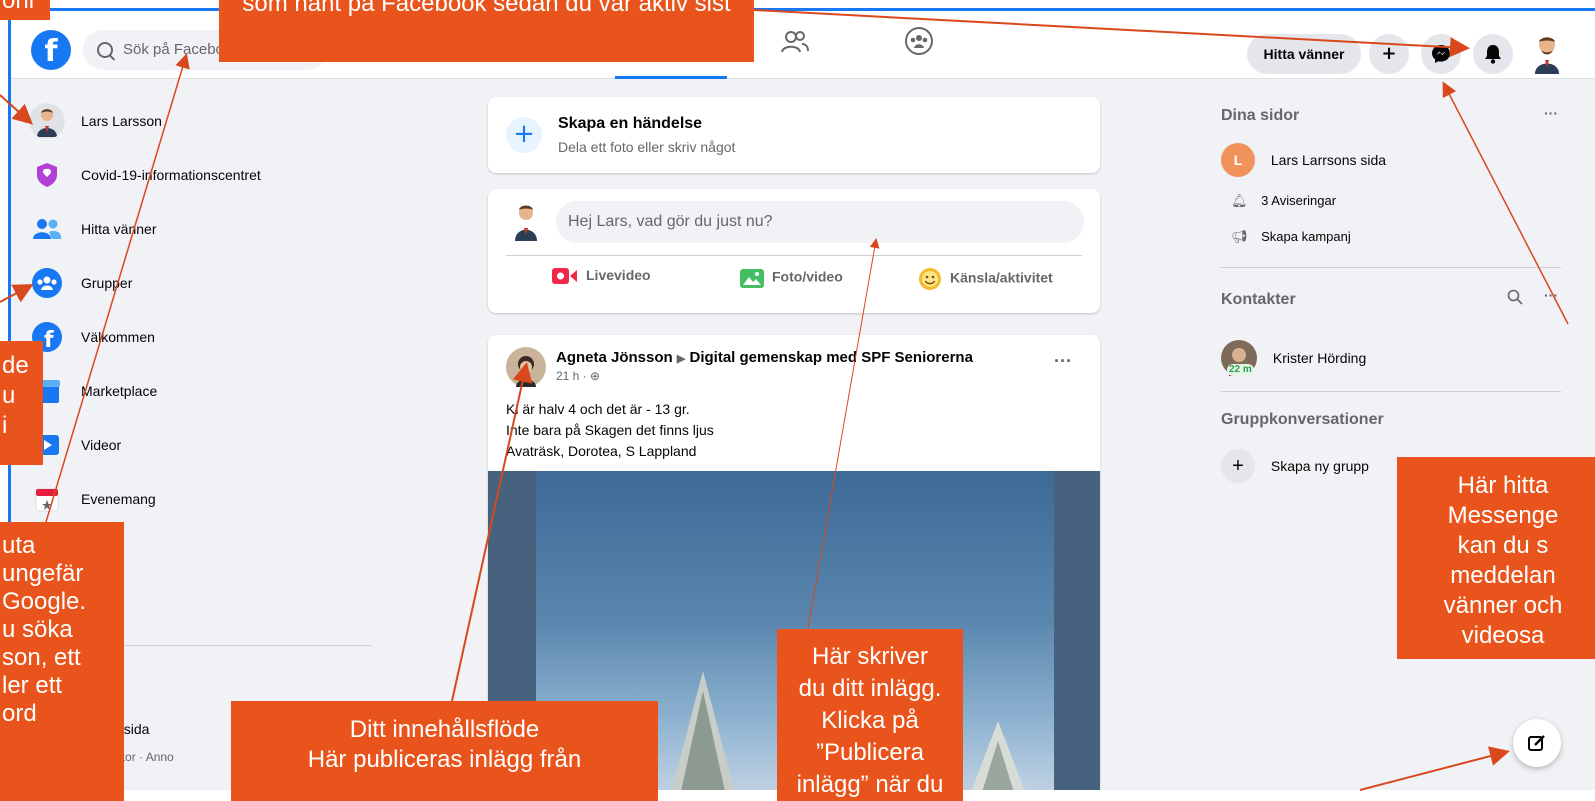 This screenshot has height=801, width=1595. Describe the element at coordinates (1063, 361) in the screenshot. I see `post-options-icon: ···` at that location.